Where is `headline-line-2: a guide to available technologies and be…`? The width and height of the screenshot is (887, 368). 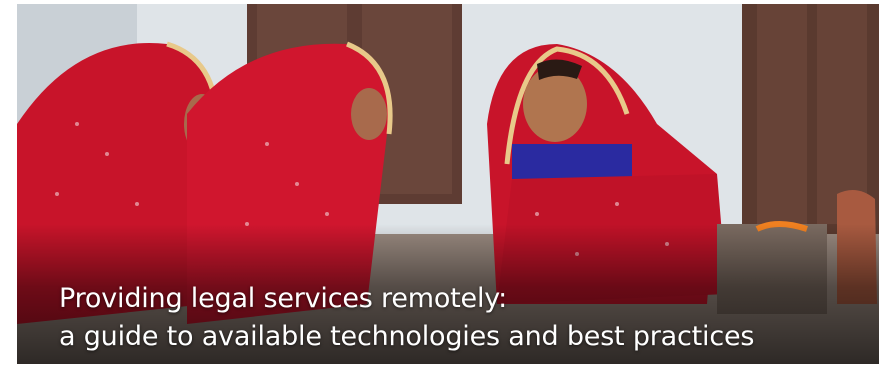
headline-line-2: a guide to available technologies and be… is located at coordinates (407, 336).